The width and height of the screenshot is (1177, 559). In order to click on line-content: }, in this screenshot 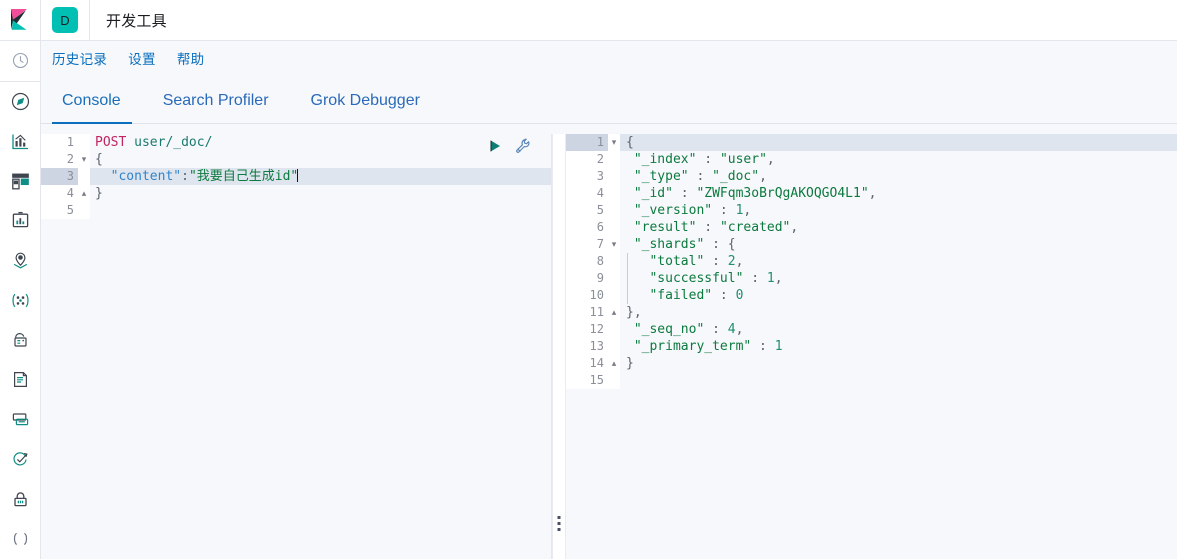, I will do `click(634, 312)`.